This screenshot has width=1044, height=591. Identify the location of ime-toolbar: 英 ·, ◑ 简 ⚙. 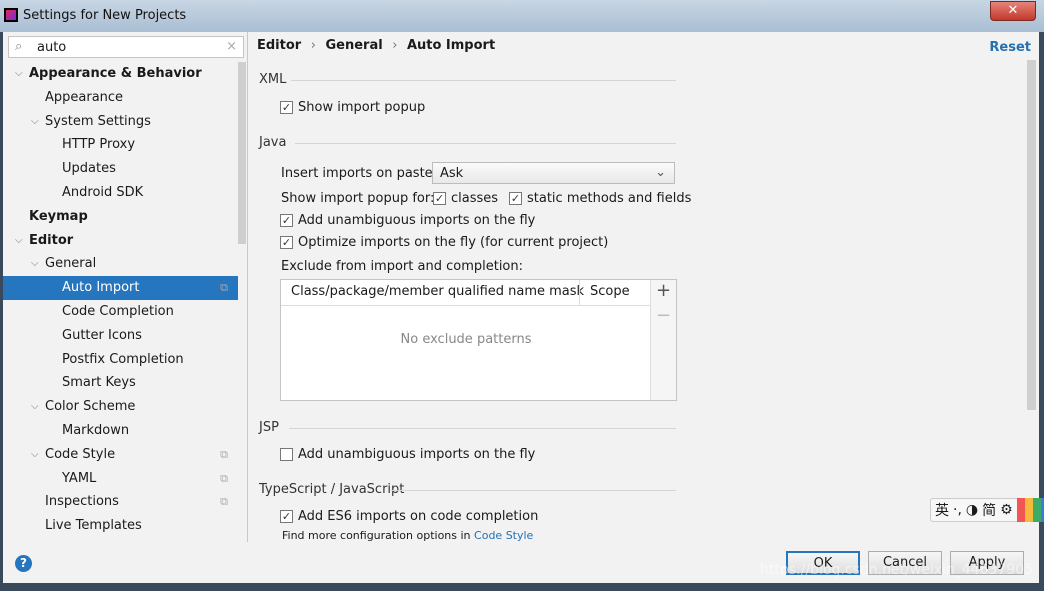
(987, 510).